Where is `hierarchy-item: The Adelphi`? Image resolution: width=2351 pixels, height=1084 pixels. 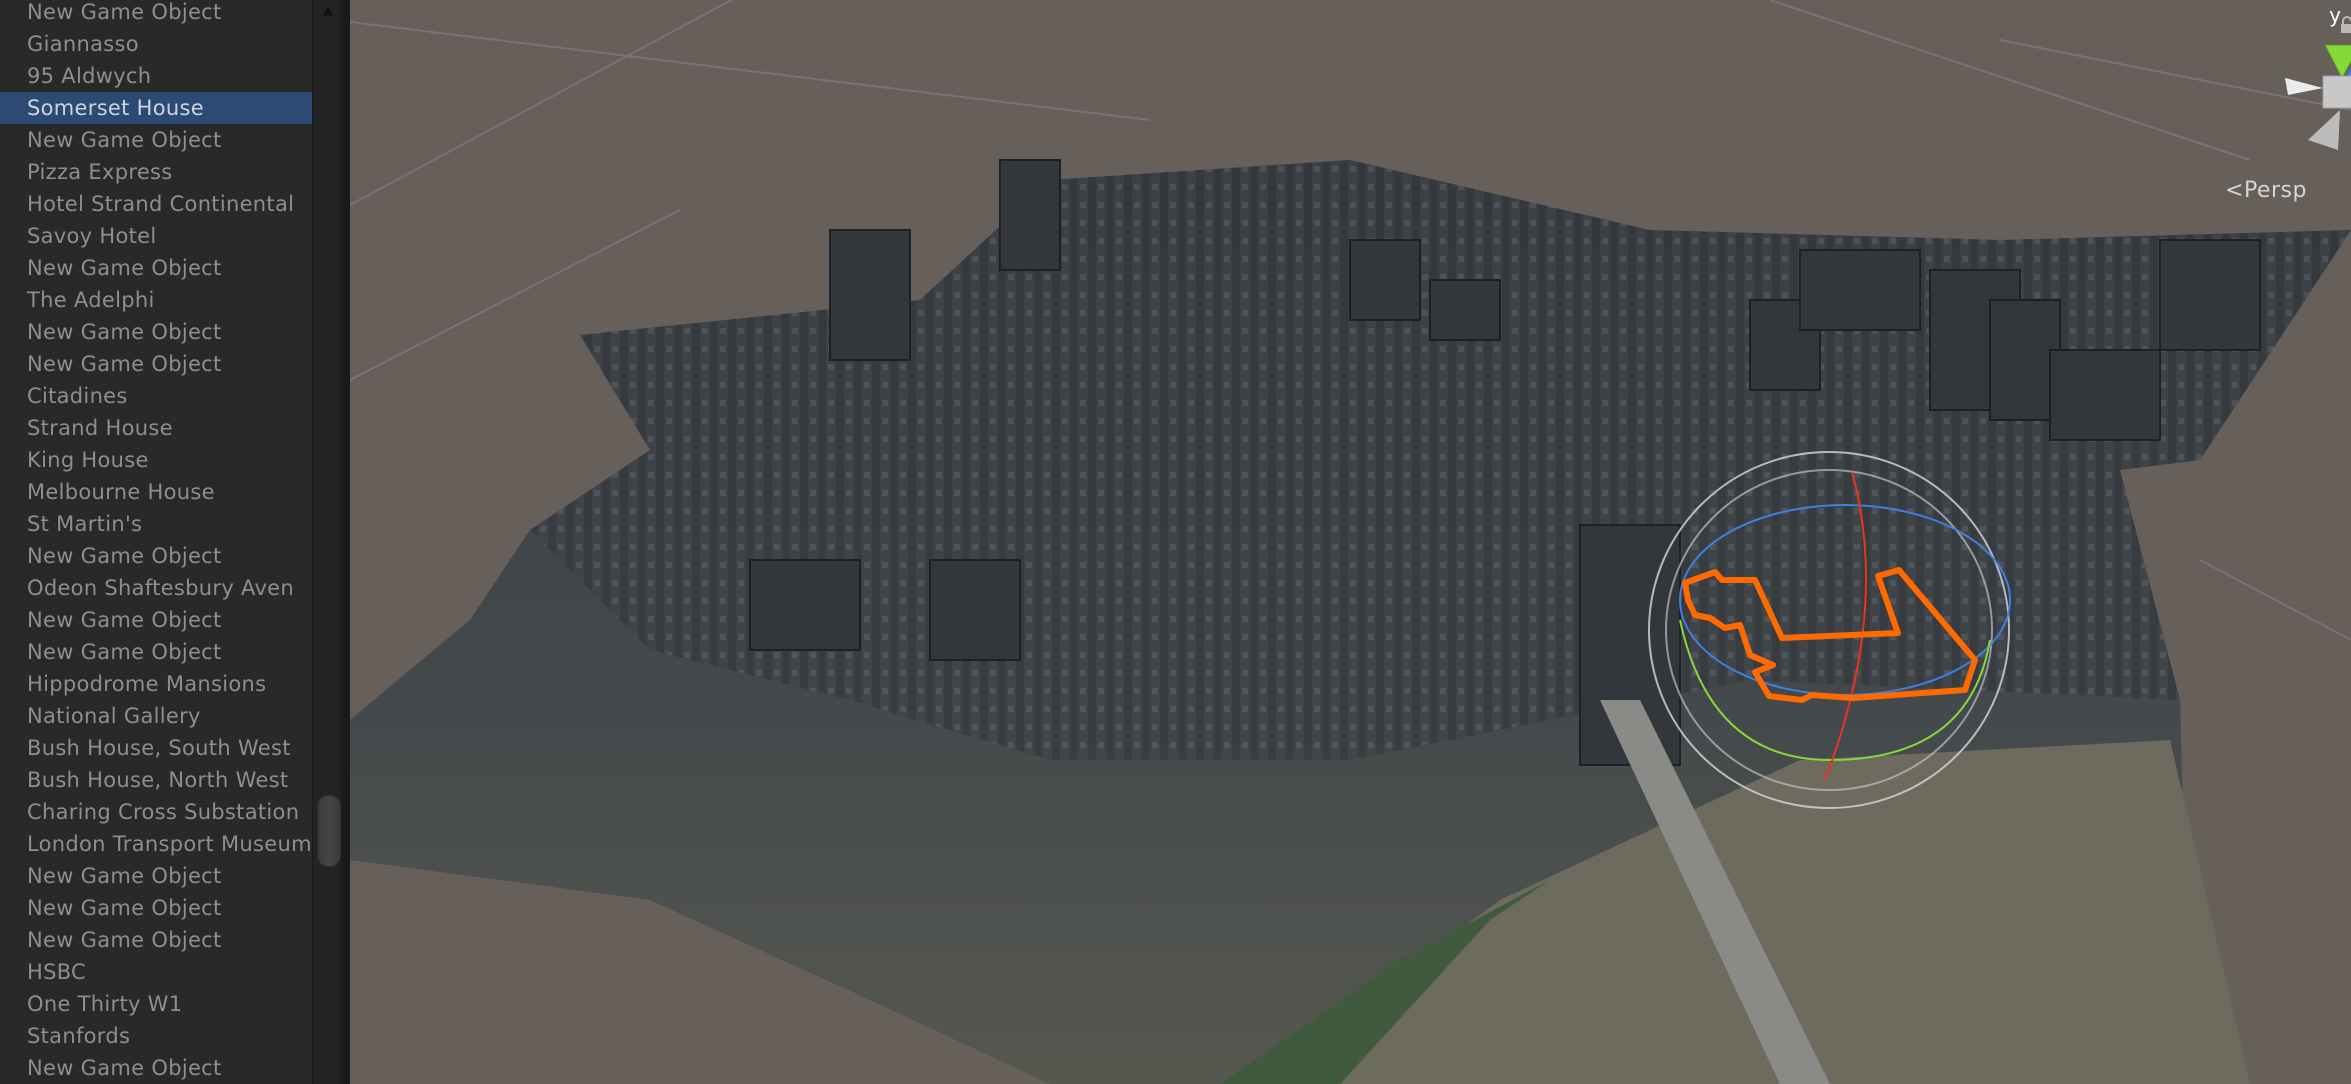
hierarchy-item: The Adelphi is located at coordinates (156, 300).